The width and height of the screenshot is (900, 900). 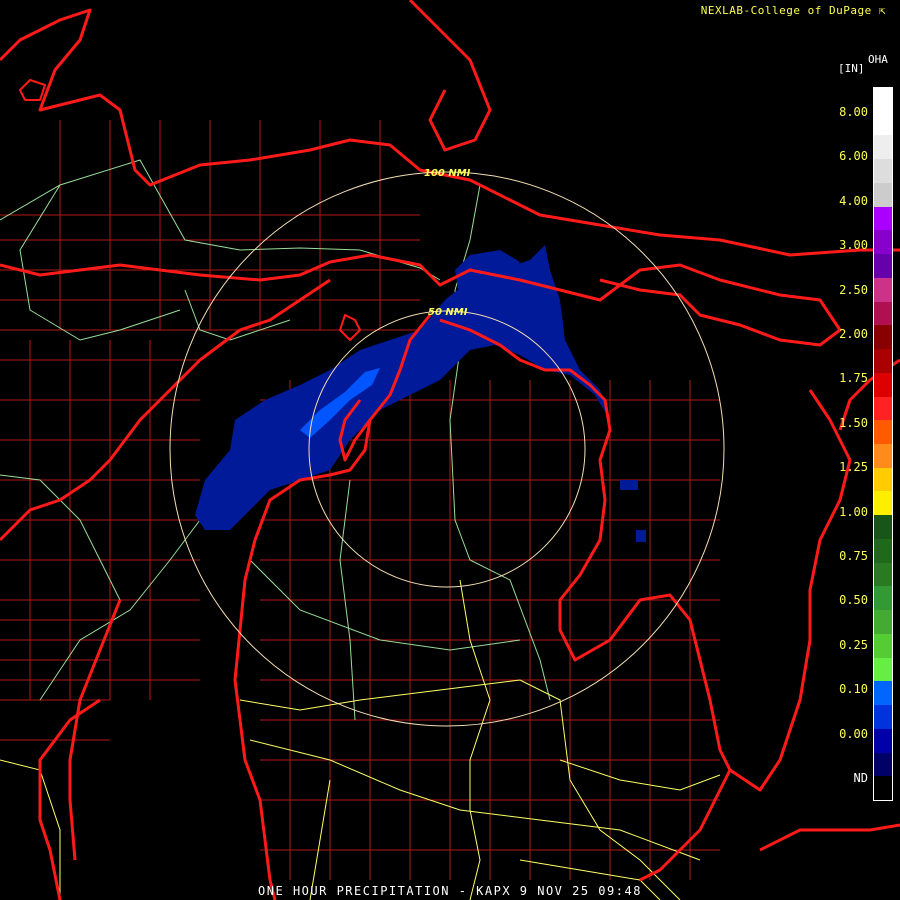 I want to click on legend-label: 1.00, so click(x=853, y=511).